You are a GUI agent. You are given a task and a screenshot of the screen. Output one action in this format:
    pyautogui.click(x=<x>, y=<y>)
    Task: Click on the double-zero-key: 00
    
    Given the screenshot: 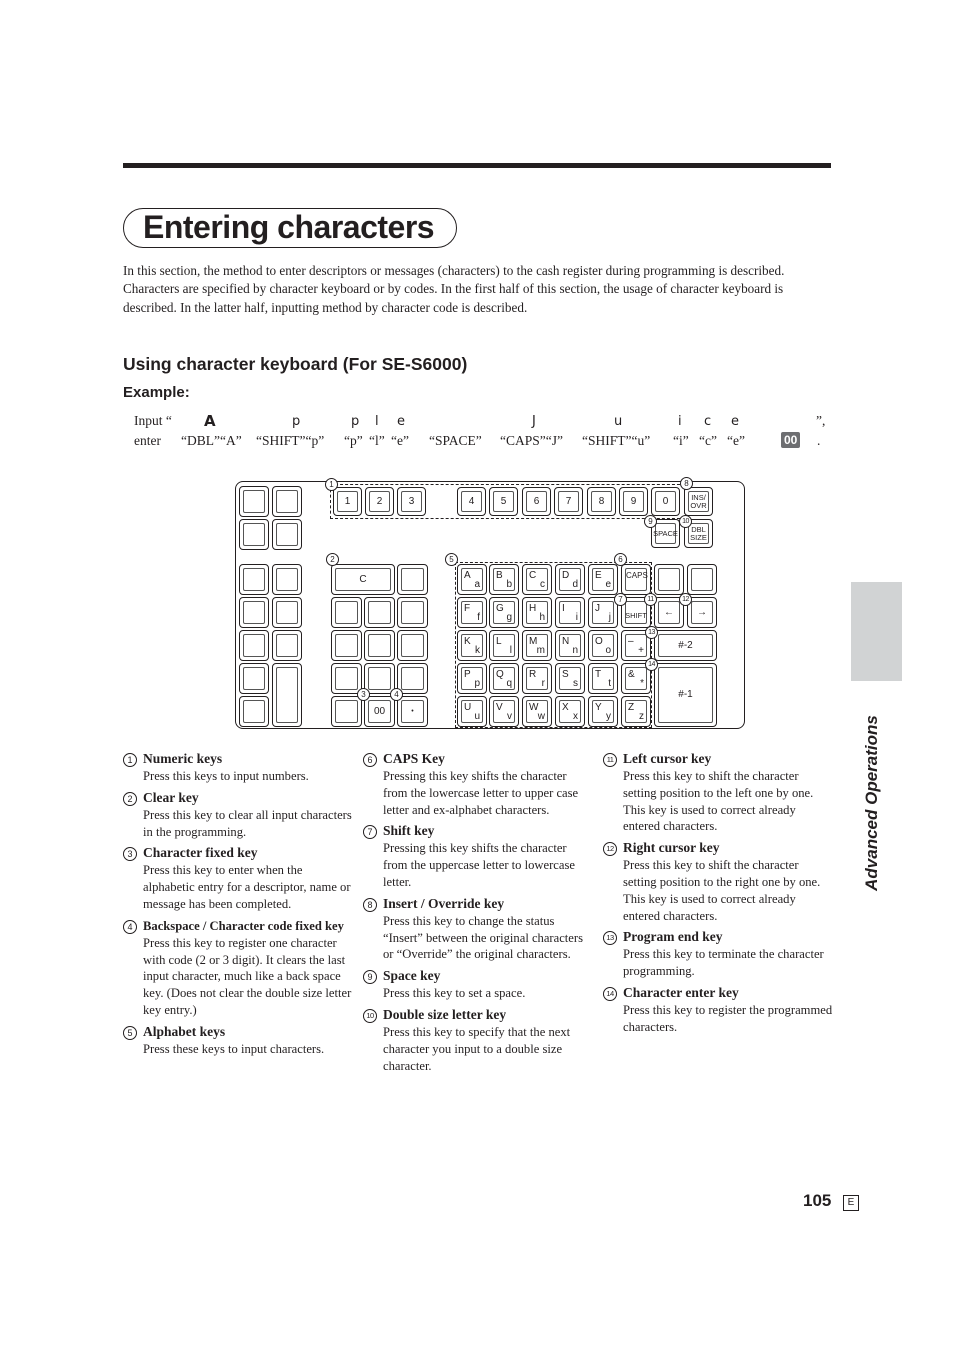 What is the action you would take?
    pyautogui.click(x=379, y=711)
    